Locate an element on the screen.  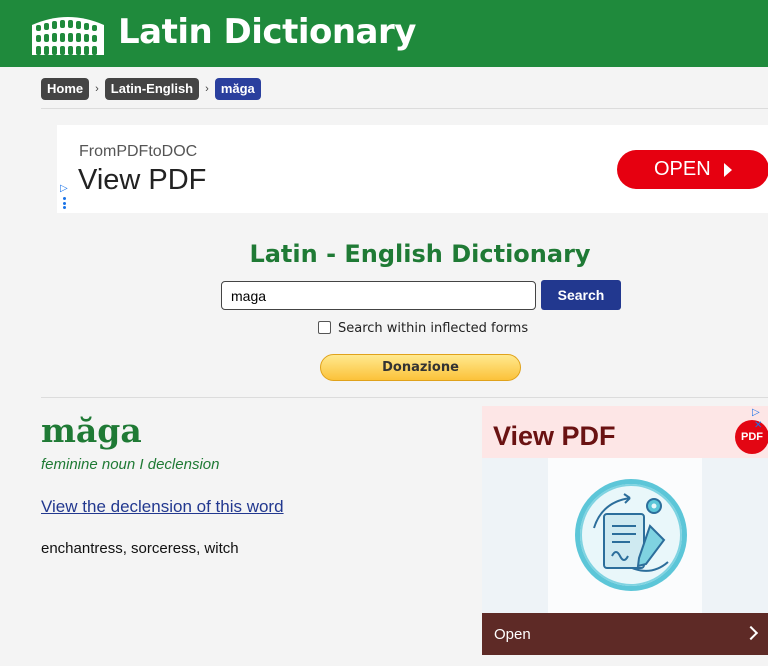
entry-grammar: feminine noun I declension is located at coordinates (130, 464).